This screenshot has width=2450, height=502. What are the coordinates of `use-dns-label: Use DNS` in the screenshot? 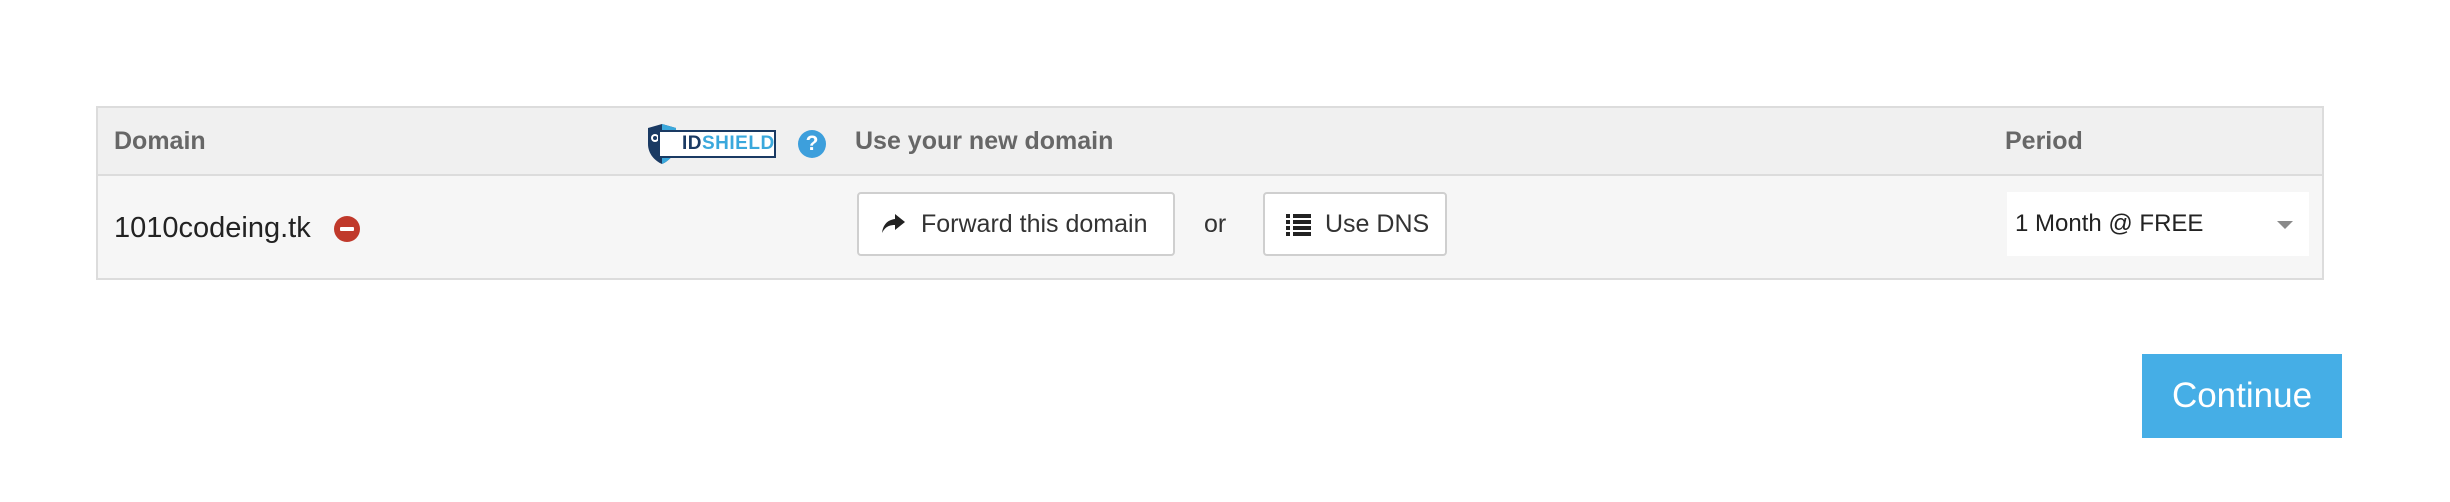 It's located at (1377, 224).